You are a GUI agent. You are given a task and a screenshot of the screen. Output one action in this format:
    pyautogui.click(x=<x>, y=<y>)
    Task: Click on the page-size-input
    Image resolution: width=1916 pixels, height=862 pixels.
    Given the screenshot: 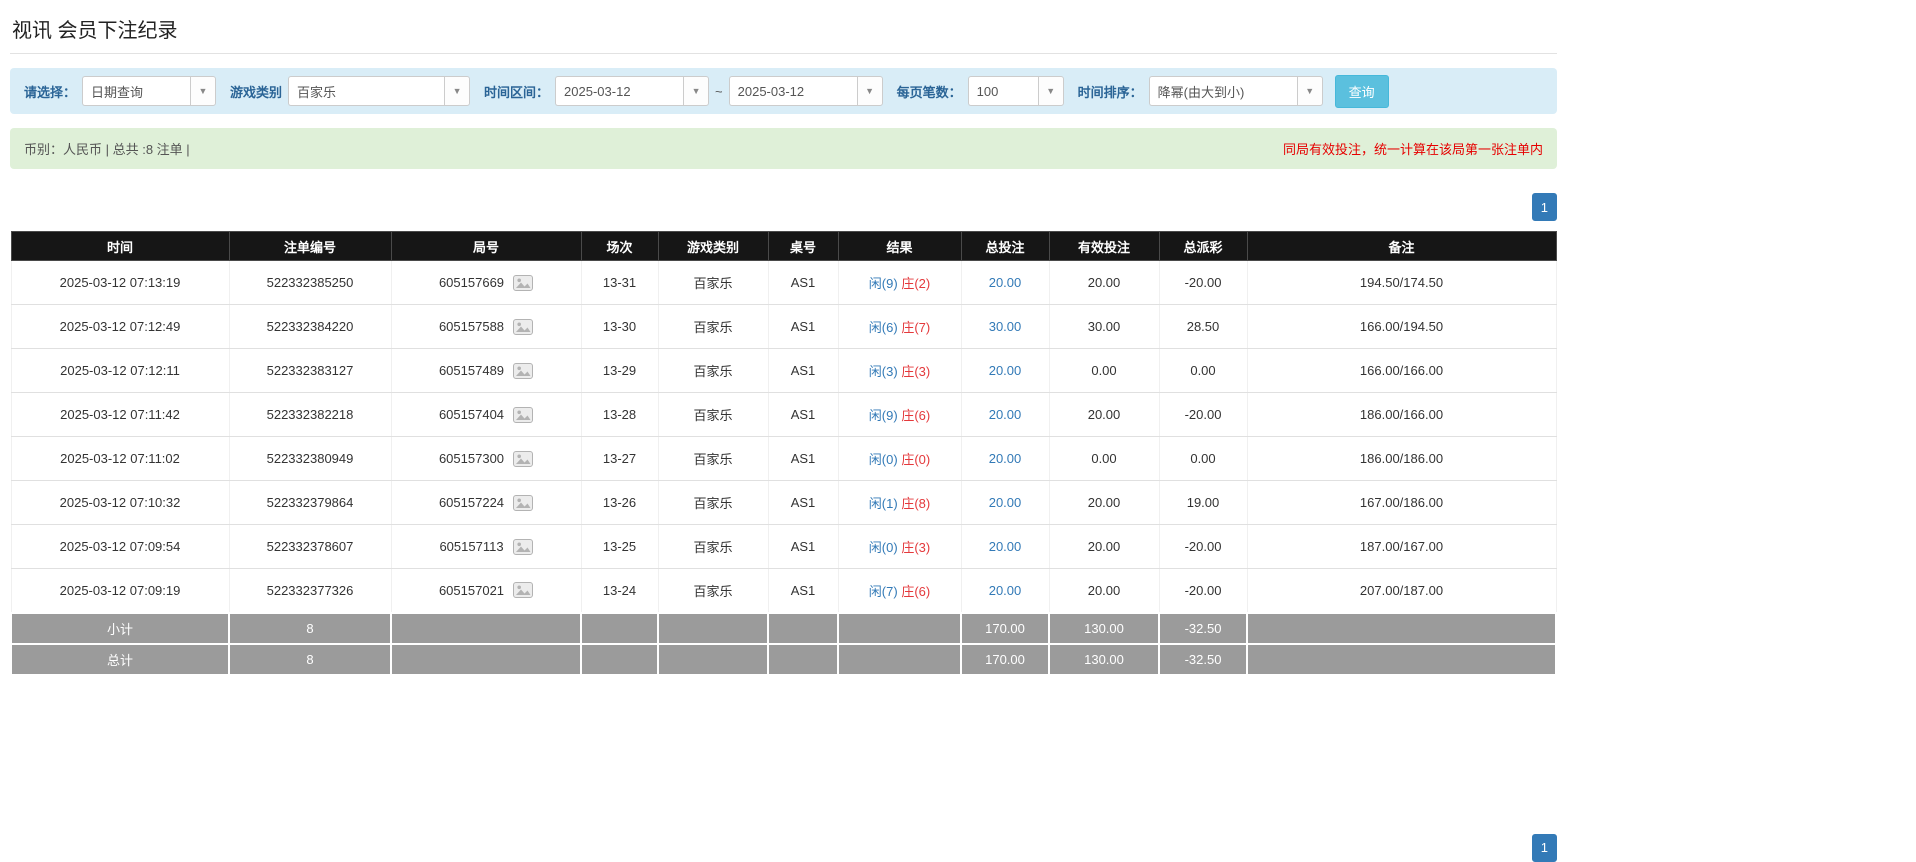 What is the action you would take?
    pyautogui.click(x=1002, y=91)
    